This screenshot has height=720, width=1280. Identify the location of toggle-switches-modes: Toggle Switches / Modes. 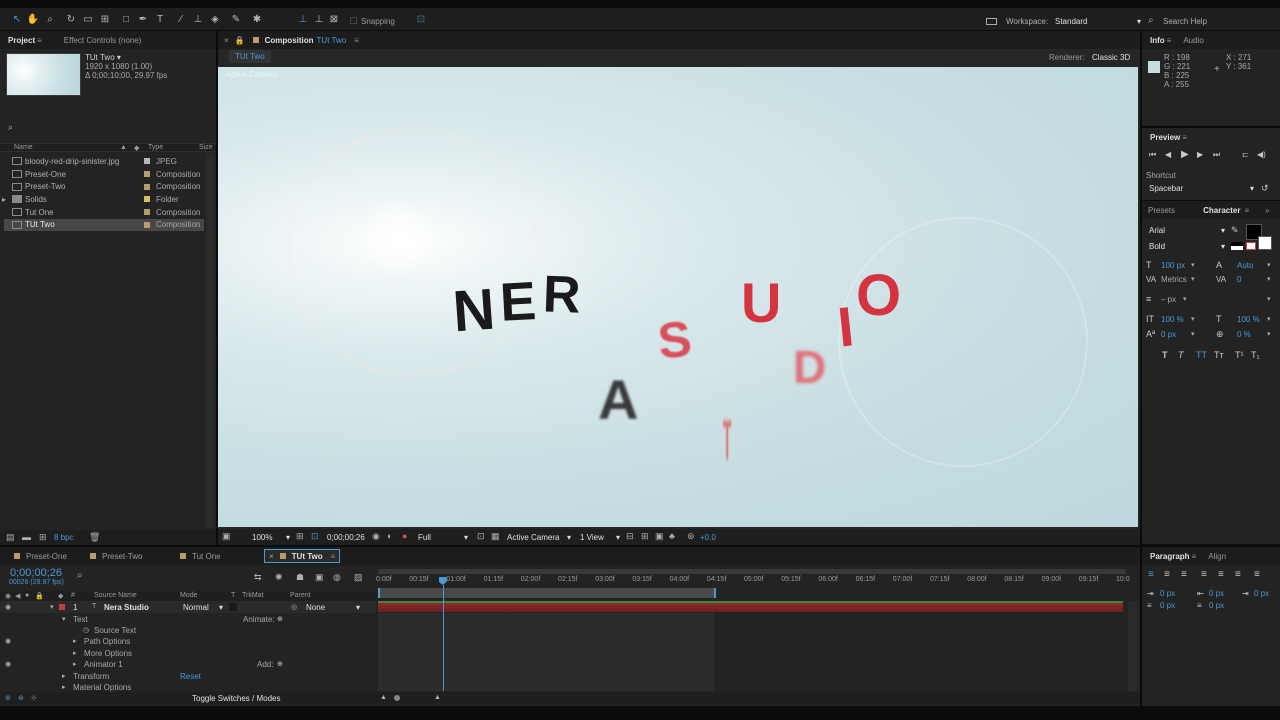
(236, 698).